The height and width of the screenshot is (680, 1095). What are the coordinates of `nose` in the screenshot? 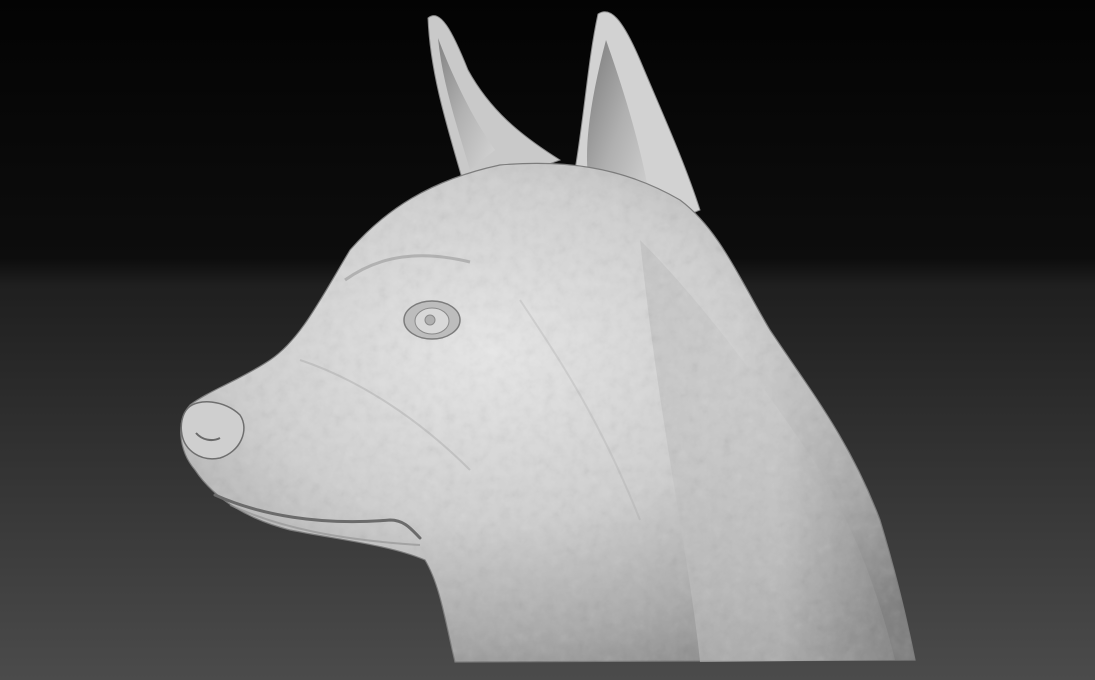 It's located at (212, 430).